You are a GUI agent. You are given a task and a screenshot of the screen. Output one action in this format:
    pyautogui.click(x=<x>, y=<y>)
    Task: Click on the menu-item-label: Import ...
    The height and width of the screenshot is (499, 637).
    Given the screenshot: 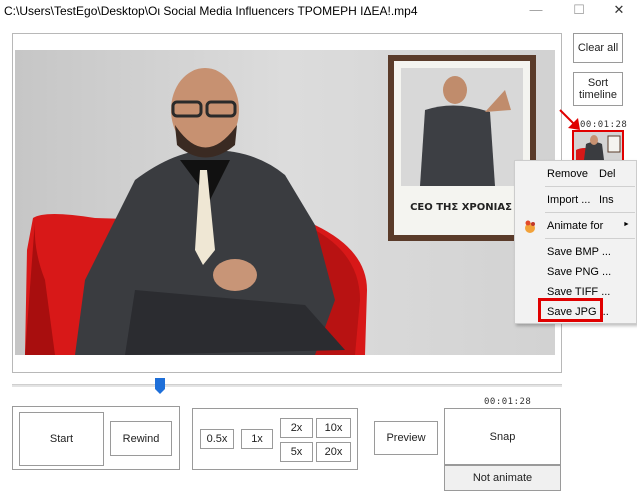 What is the action you would take?
    pyautogui.click(x=569, y=200)
    